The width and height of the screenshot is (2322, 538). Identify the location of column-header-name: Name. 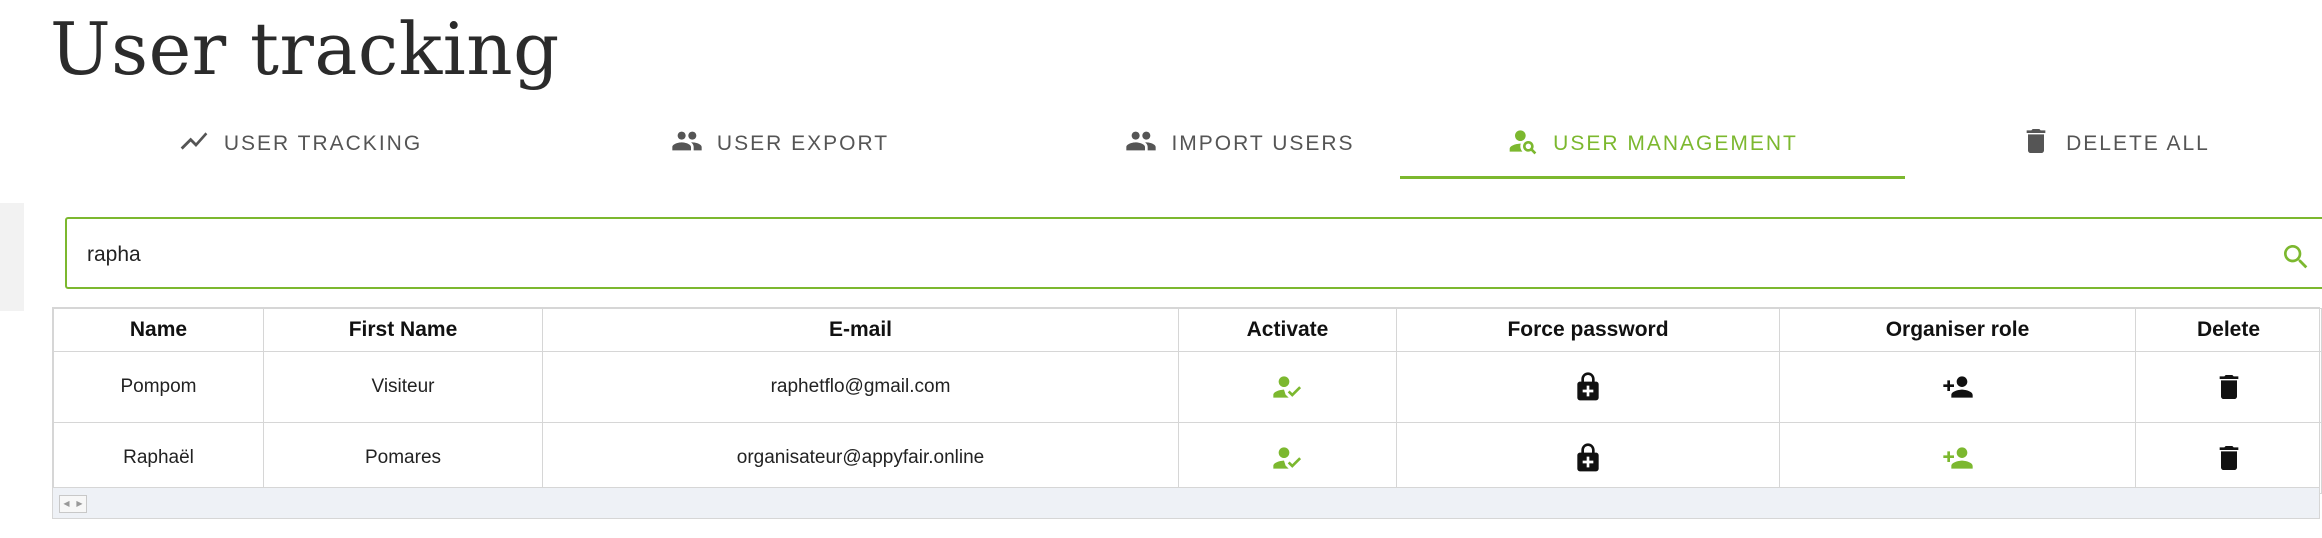
(158, 330).